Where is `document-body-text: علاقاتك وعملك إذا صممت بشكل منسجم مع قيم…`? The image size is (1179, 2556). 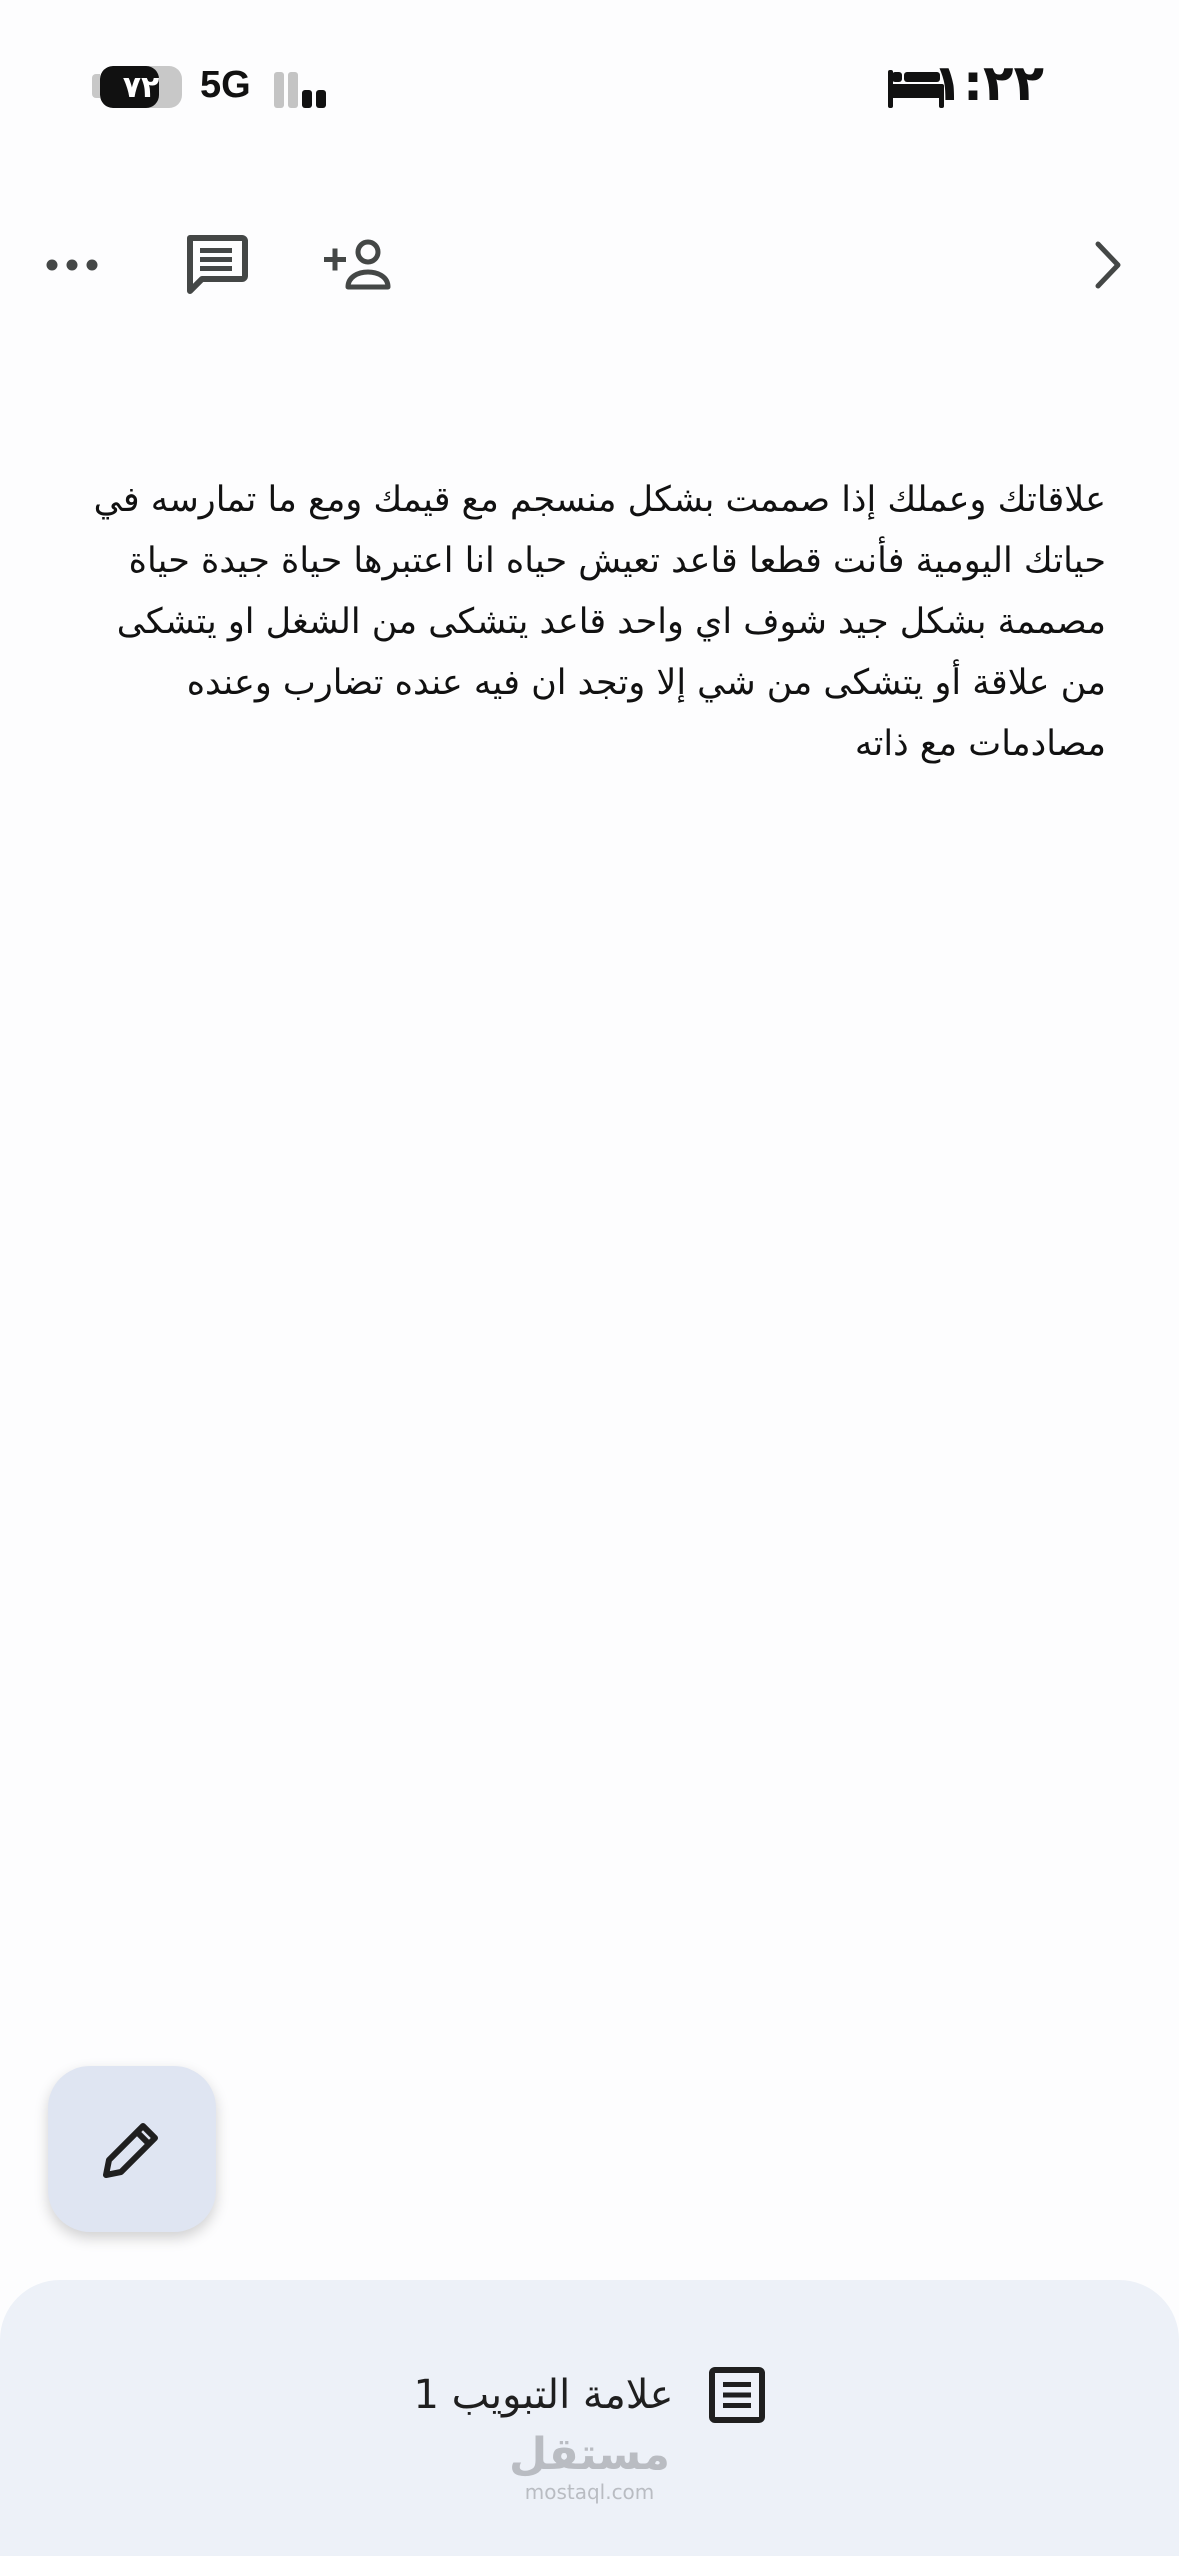 document-body-text: علاقاتك وعملك إذا صممت بشكل منسجم مع قيم… is located at coordinates (598, 622).